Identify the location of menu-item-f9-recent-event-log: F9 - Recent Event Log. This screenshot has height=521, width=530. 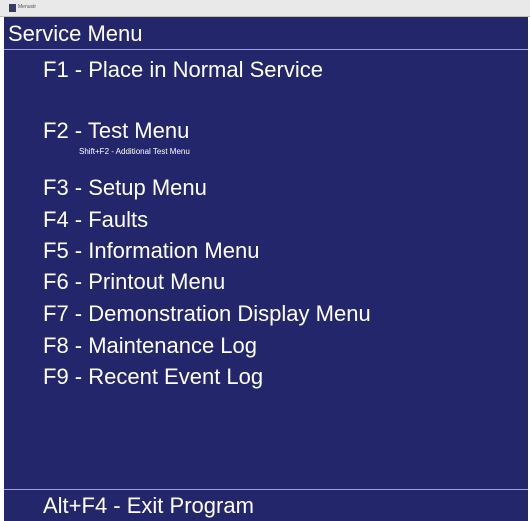
(153, 377).